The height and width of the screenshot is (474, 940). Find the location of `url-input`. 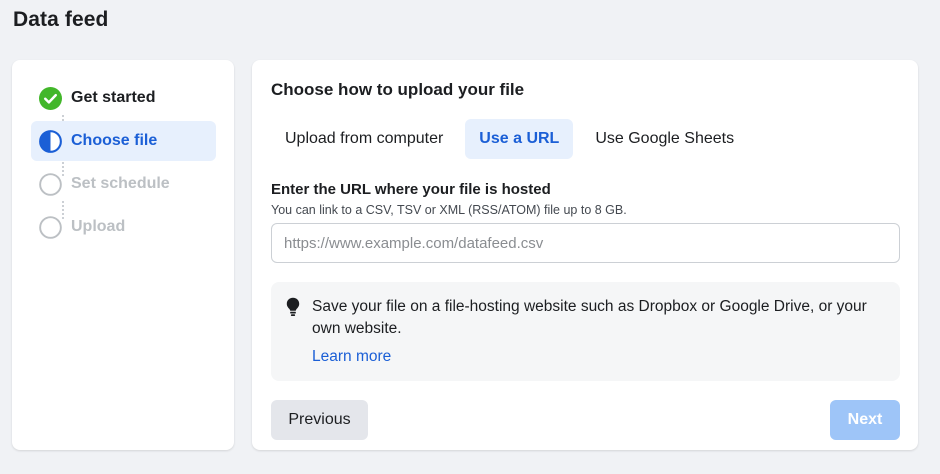

url-input is located at coordinates (585, 243).